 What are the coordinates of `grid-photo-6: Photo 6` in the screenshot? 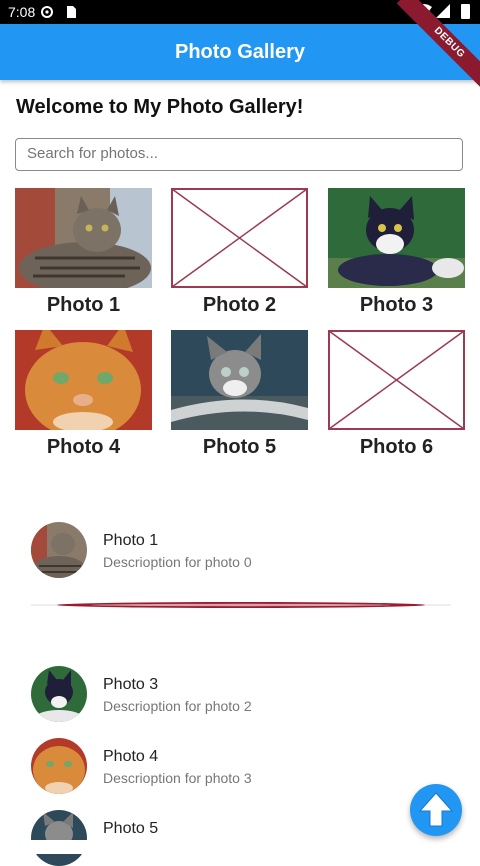 It's located at (396, 394).